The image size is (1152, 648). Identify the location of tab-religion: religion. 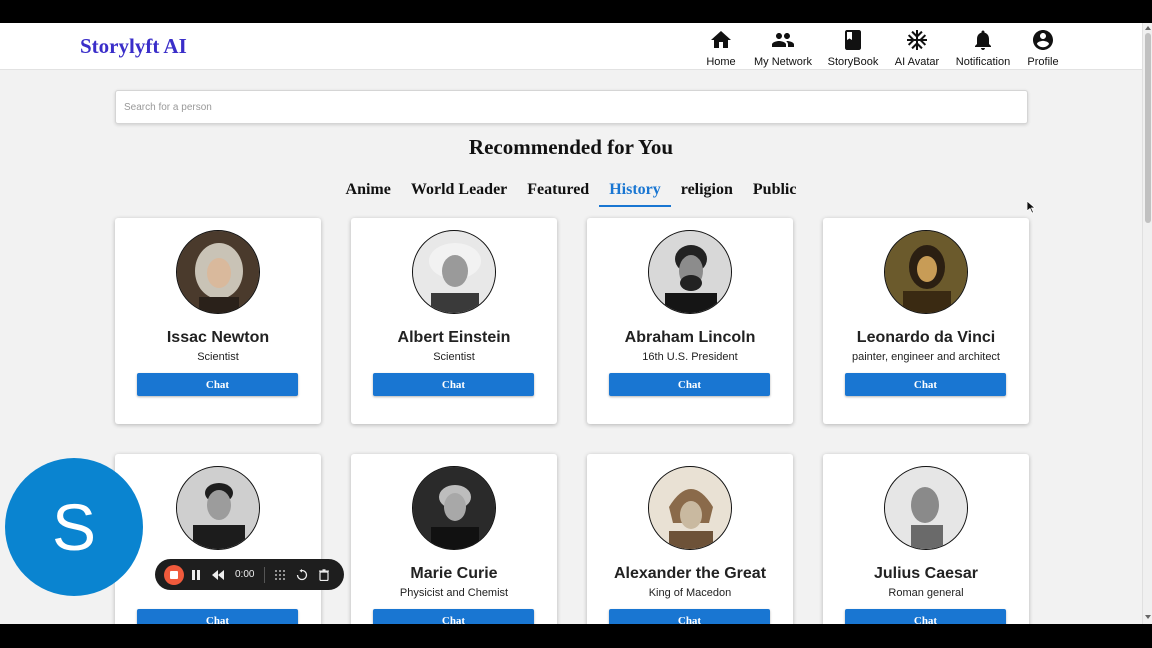
(707, 192).